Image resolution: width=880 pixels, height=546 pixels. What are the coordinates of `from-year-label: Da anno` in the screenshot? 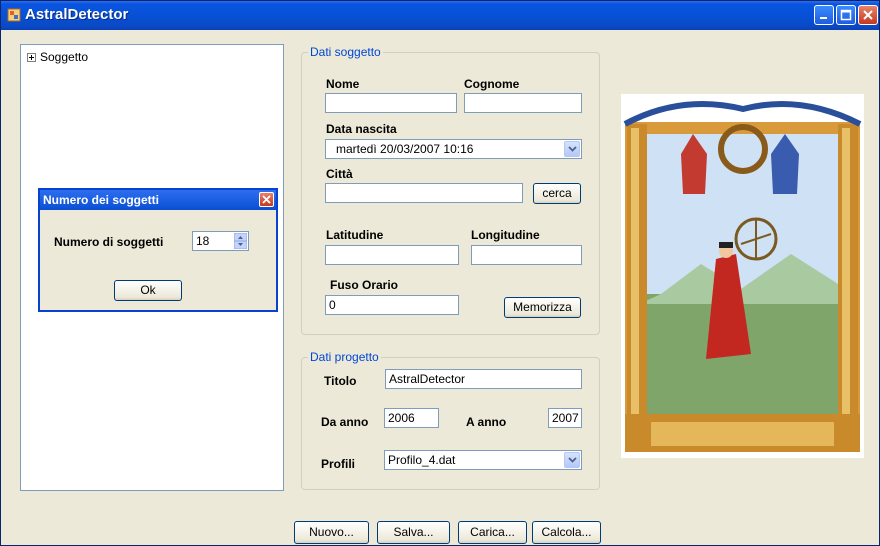 It's located at (345, 422).